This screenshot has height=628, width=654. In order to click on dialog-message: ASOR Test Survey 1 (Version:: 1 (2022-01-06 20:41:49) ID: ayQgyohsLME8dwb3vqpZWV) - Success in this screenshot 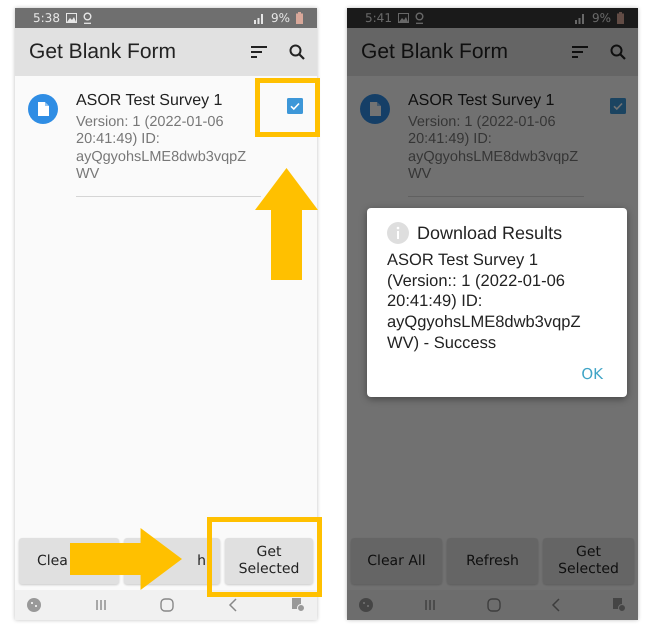, I will do `click(484, 302)`.